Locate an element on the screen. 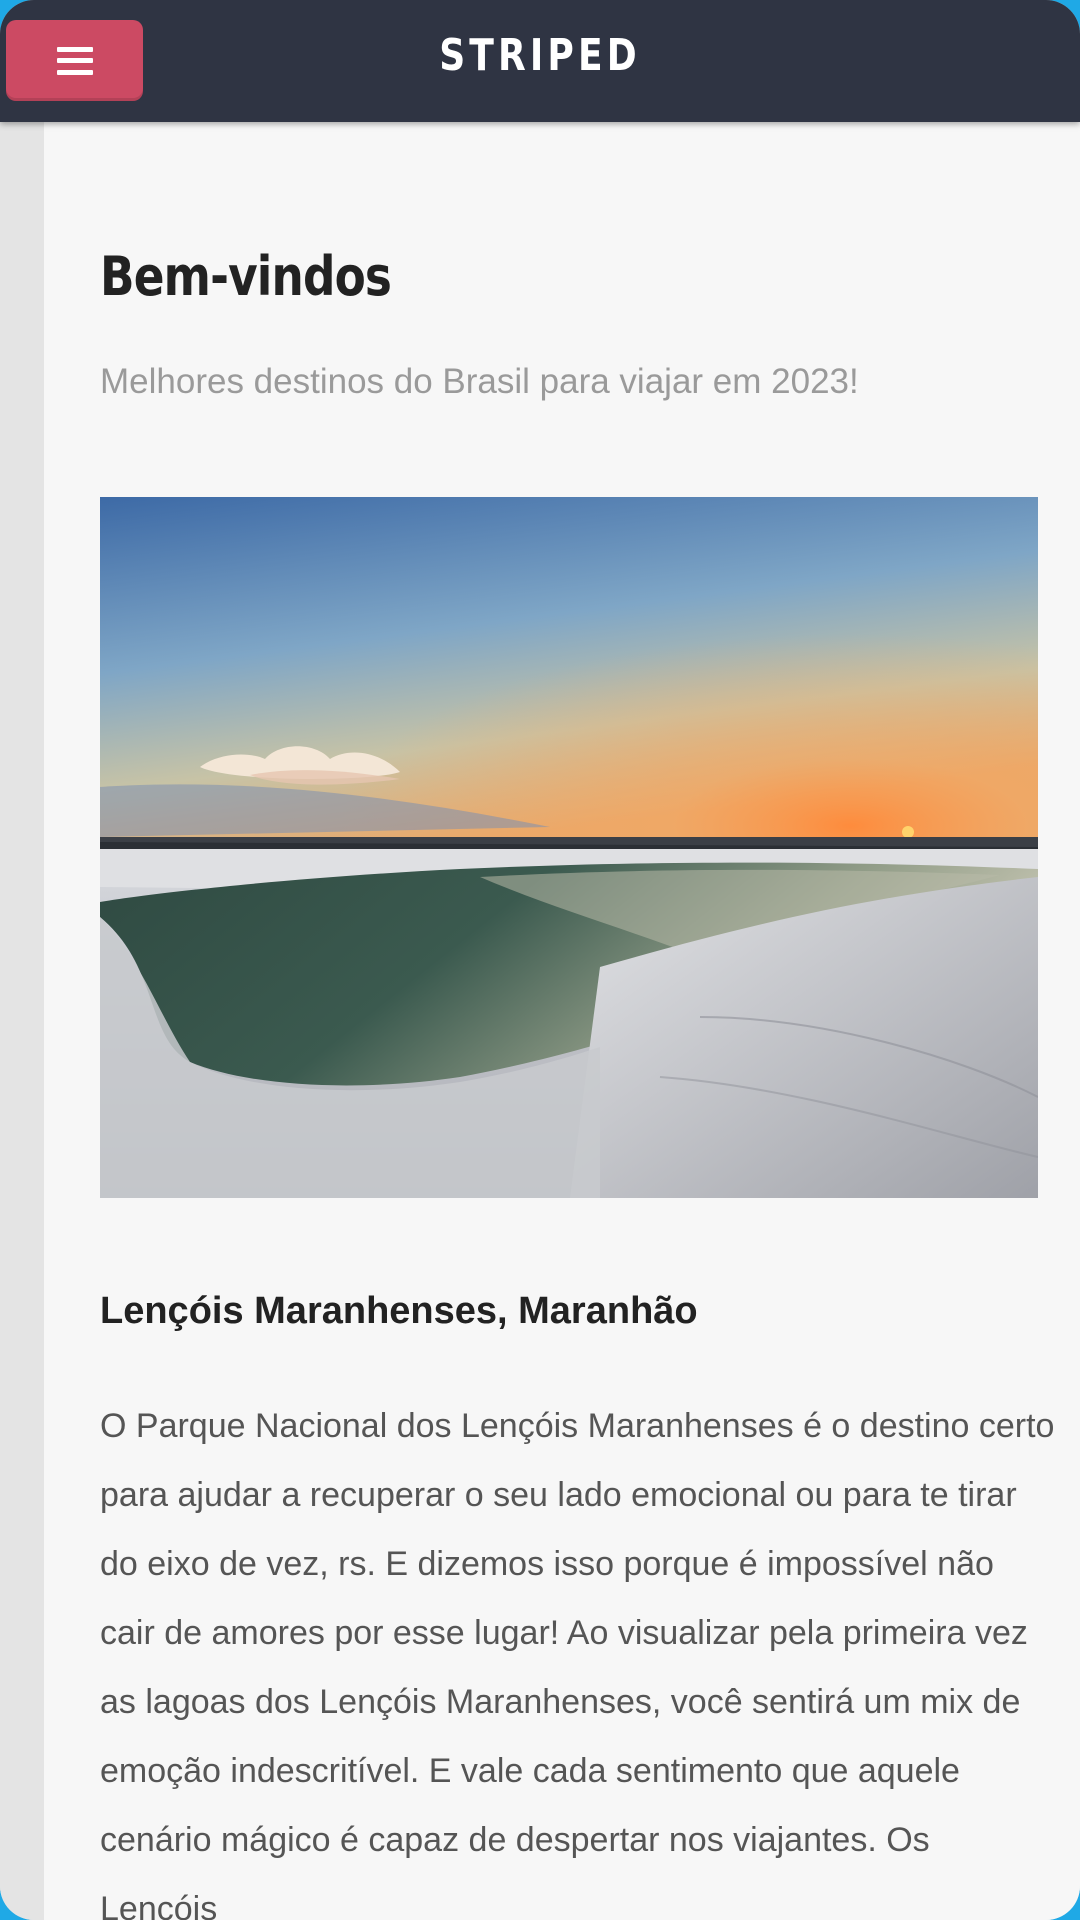 This screenshot has width=1080, height=1920. hamburger-icon is located at coordinates (74, 60).